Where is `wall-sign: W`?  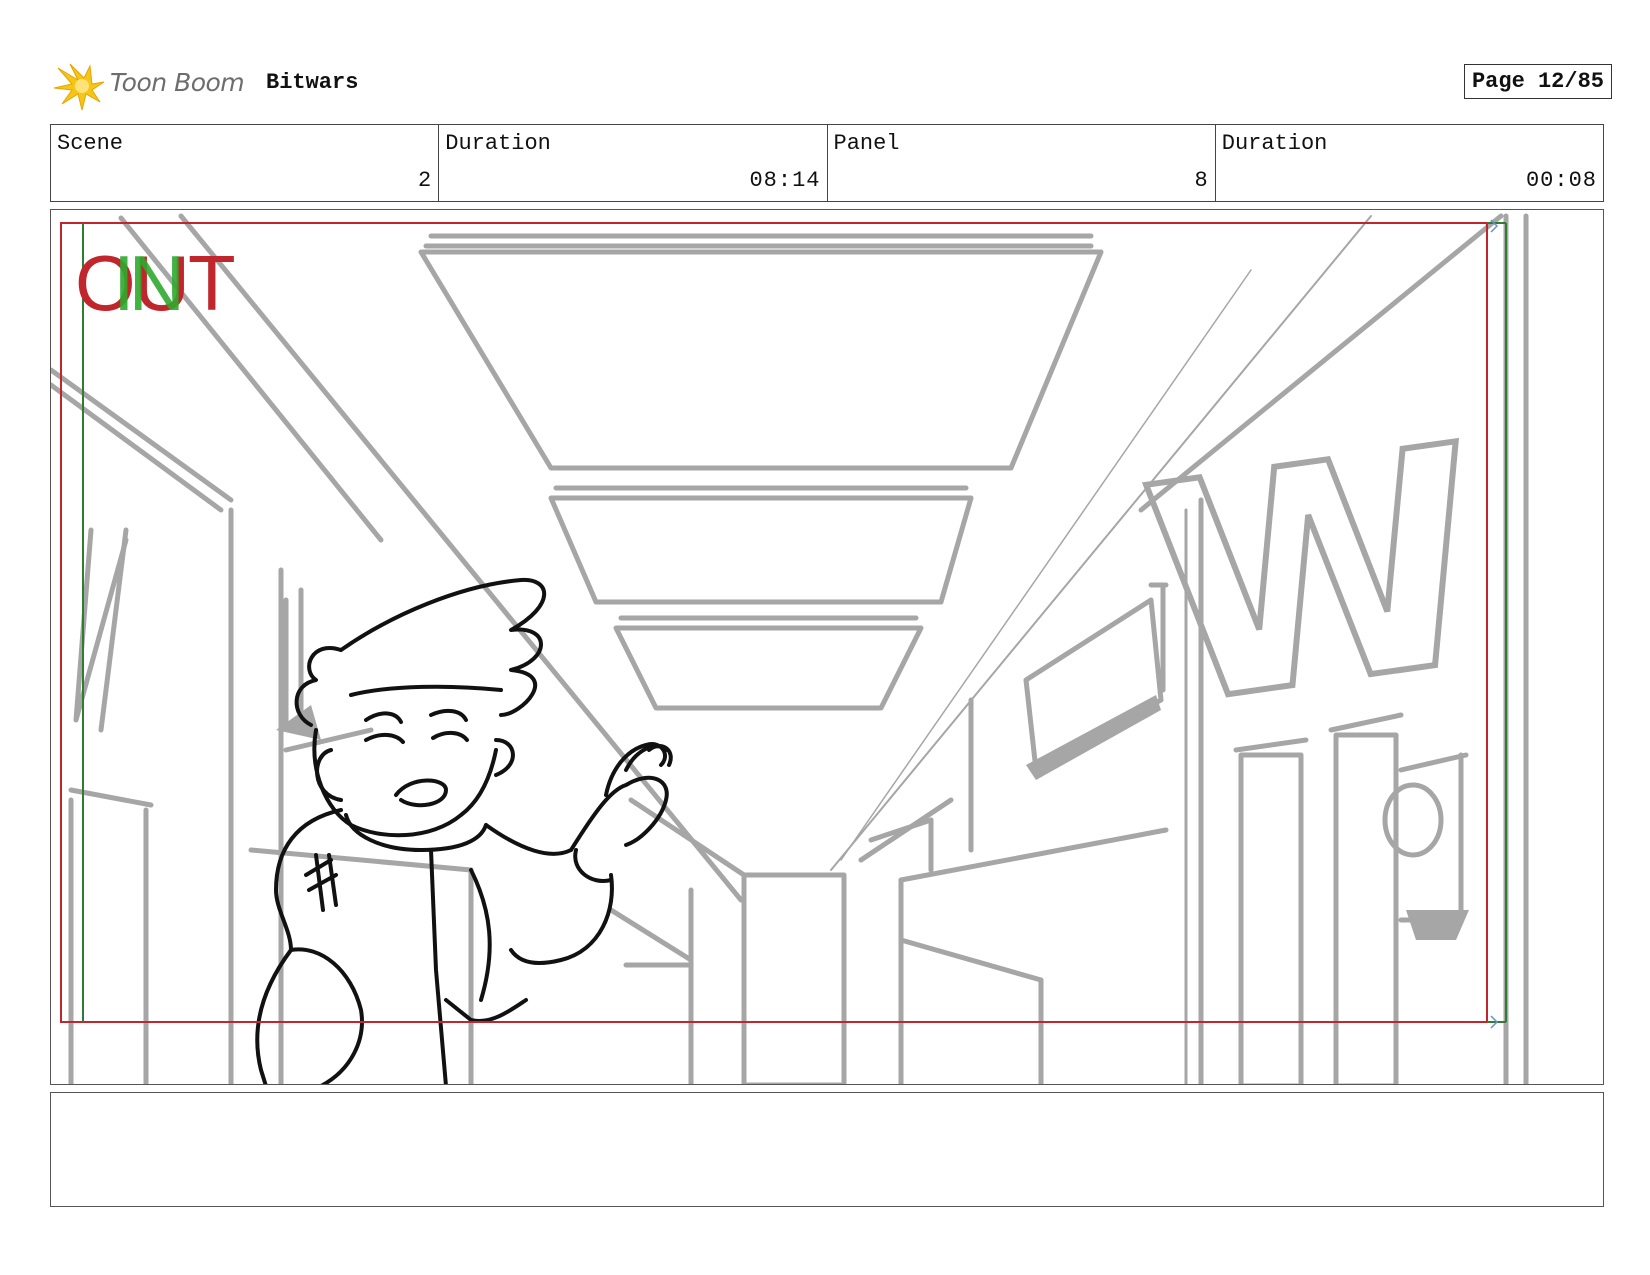 wall-sign: W is located at coordinates (1317, 577).